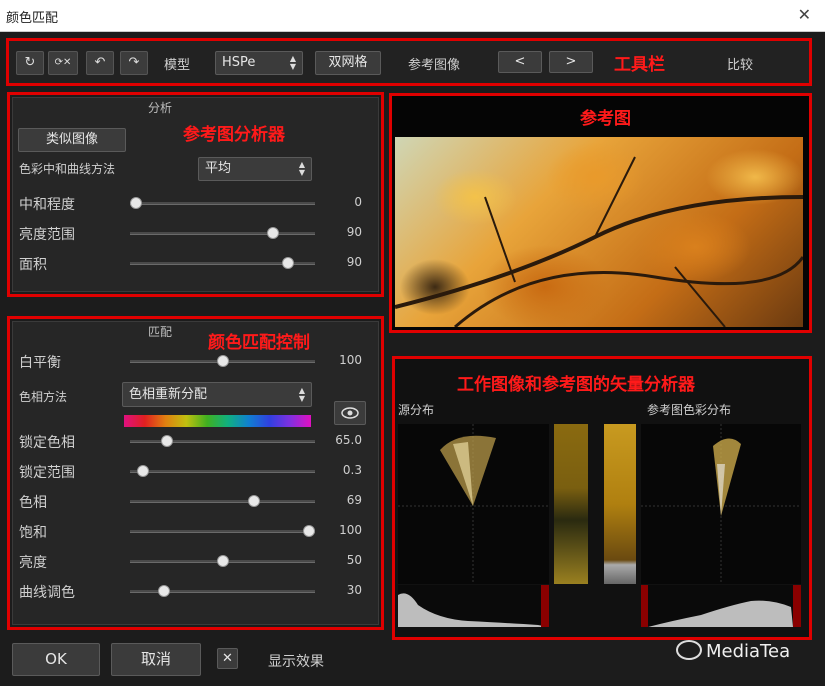 The height and width of the screenshot is (686, 825). I want to click on show-effect-checkbox: ✕, so click(227, 658).